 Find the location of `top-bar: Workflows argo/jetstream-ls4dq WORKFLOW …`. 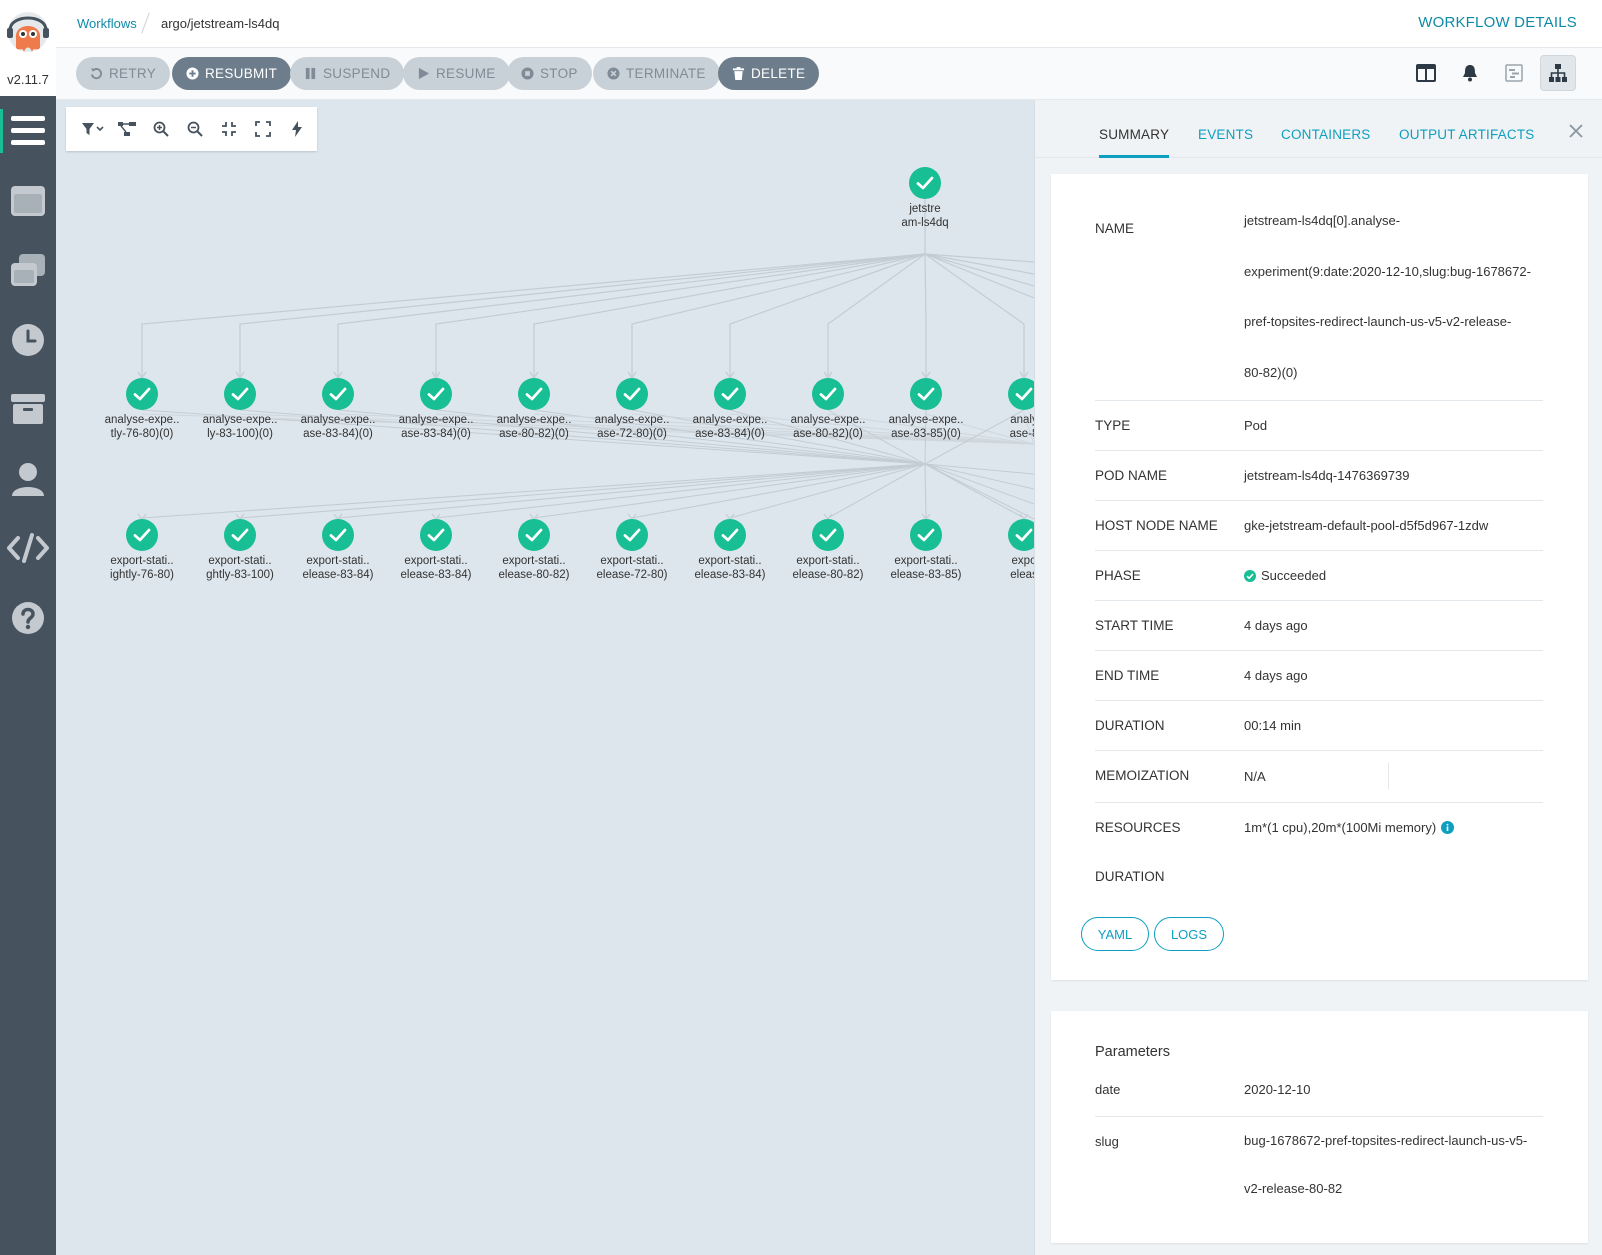

top-bar: Workflows argo/jetstream-ls4dq WORKFLOW … is located at coordinates (829, 24).